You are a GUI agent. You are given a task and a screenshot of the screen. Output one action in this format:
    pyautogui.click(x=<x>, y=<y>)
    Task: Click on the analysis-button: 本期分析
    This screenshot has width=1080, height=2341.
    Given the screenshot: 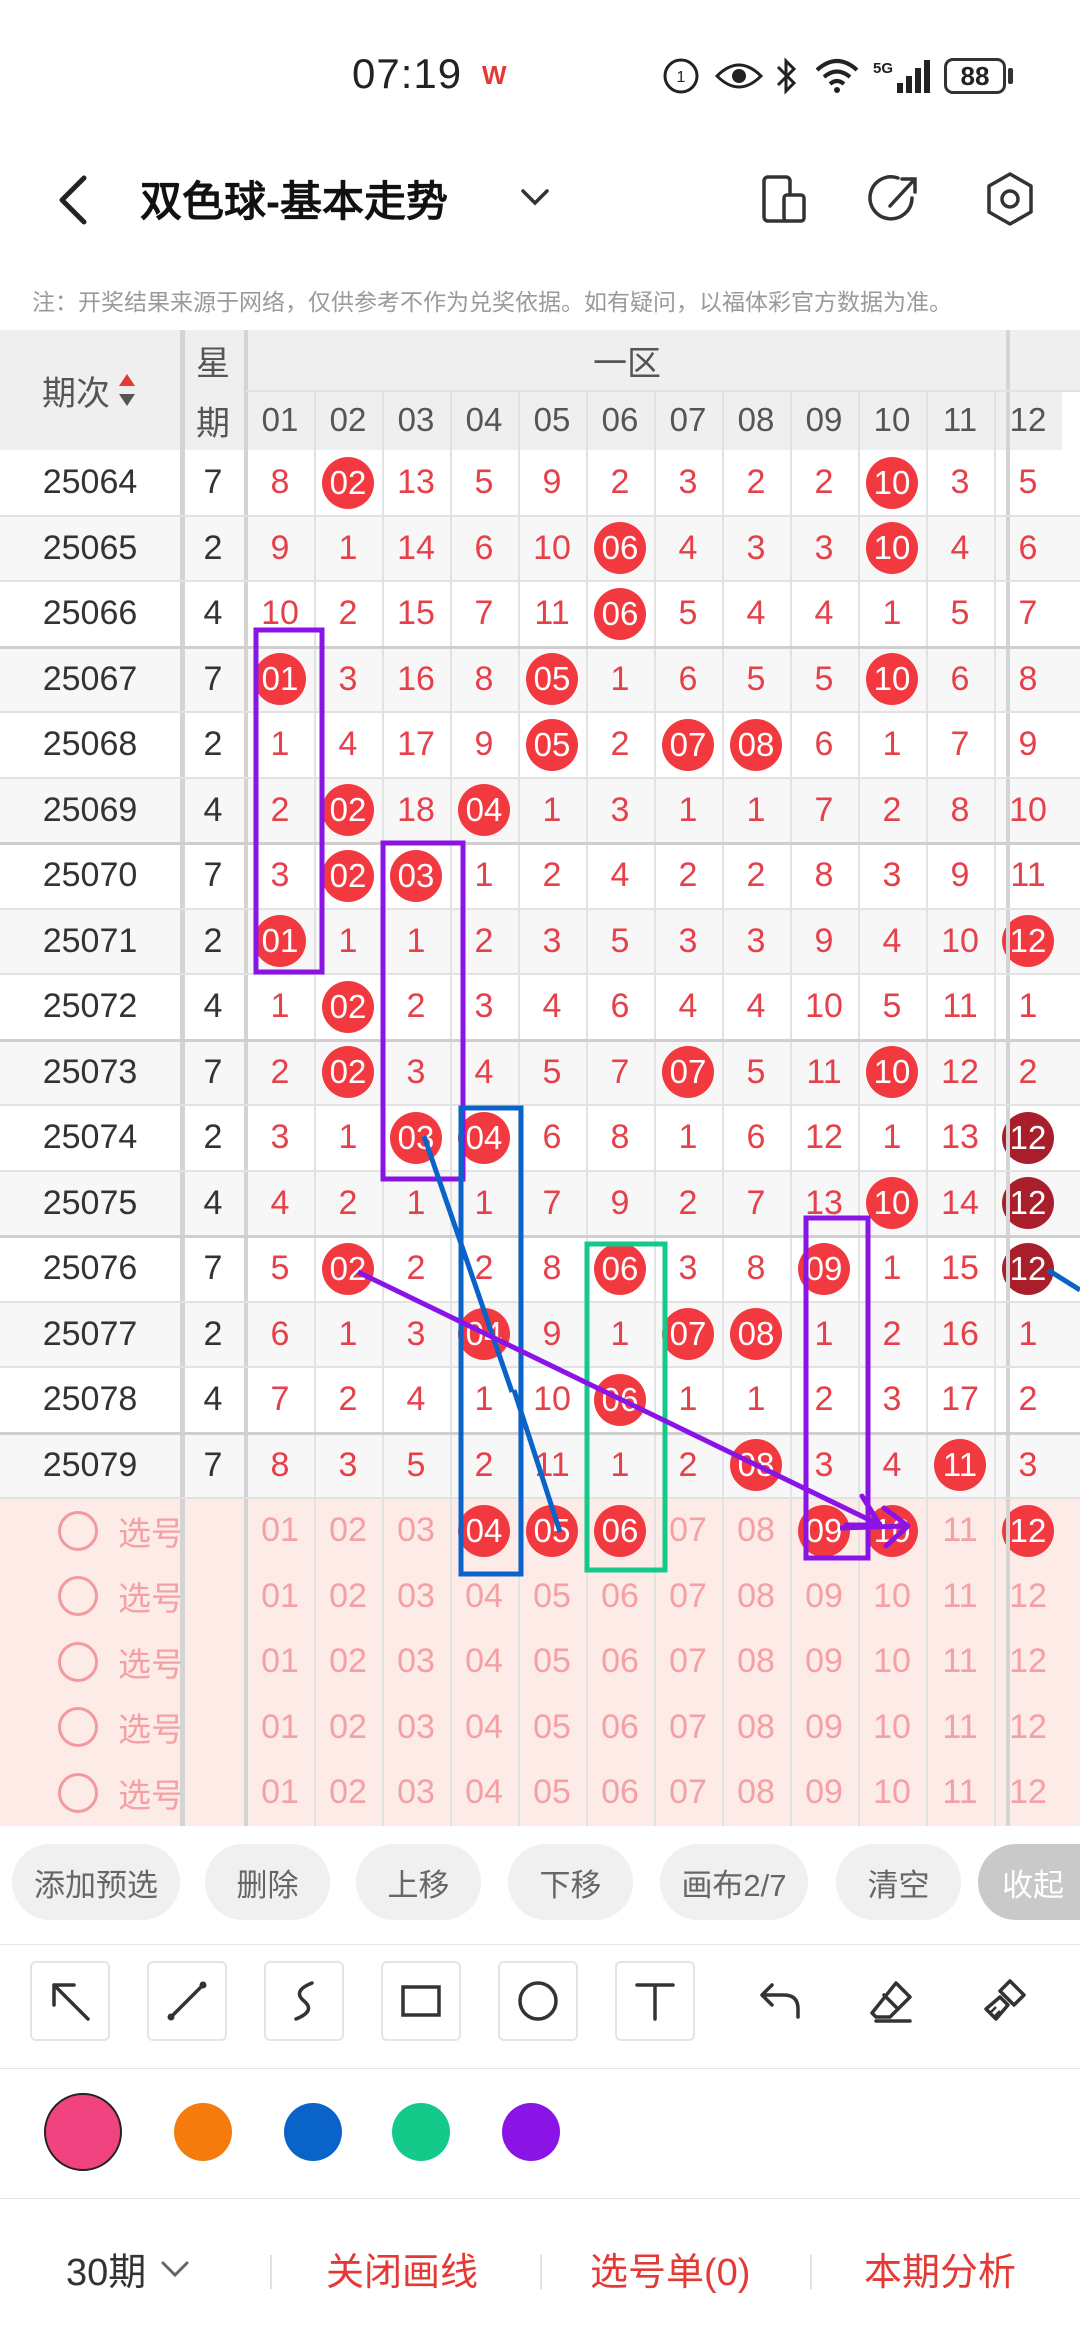 What is the action you would take?
    pyautogui.click(x=940, y=2268)
    